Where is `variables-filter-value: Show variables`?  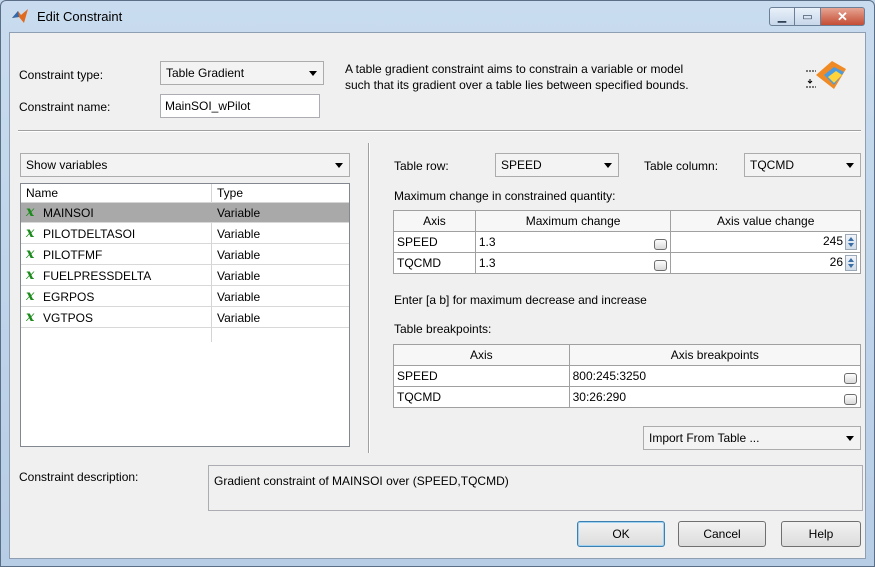 variables-filter-value: Show variables is located at coordinates (67, 165).